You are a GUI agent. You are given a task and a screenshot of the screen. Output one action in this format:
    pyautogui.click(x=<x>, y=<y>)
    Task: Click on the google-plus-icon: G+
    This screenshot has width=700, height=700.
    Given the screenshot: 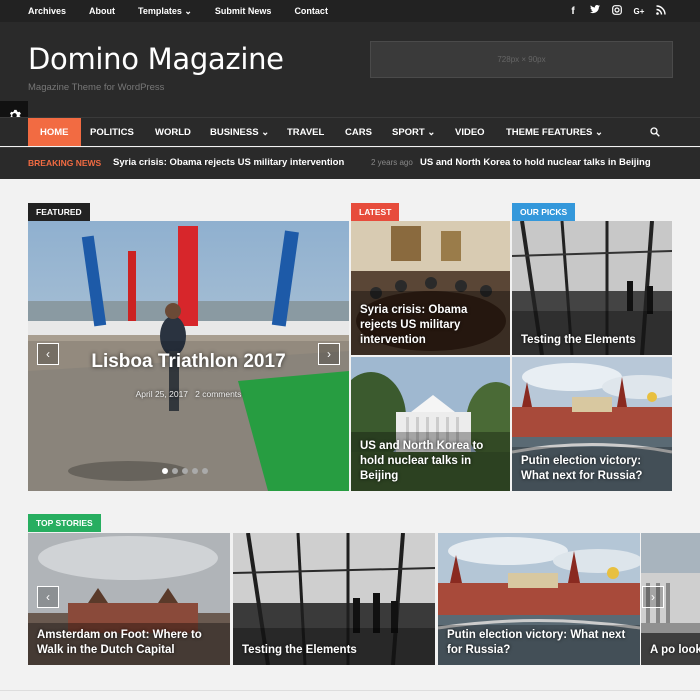 What is the action you would take?
    pyautogui.click(x=639, y=11)
    